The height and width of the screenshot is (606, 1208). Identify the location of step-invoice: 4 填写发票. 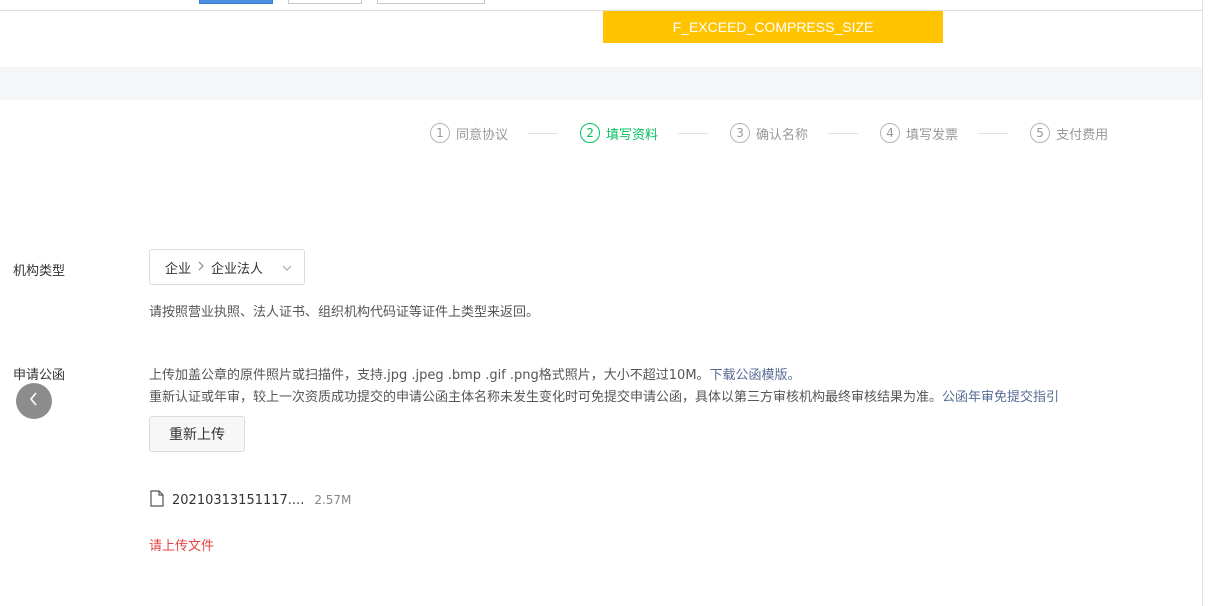
(919, 133).